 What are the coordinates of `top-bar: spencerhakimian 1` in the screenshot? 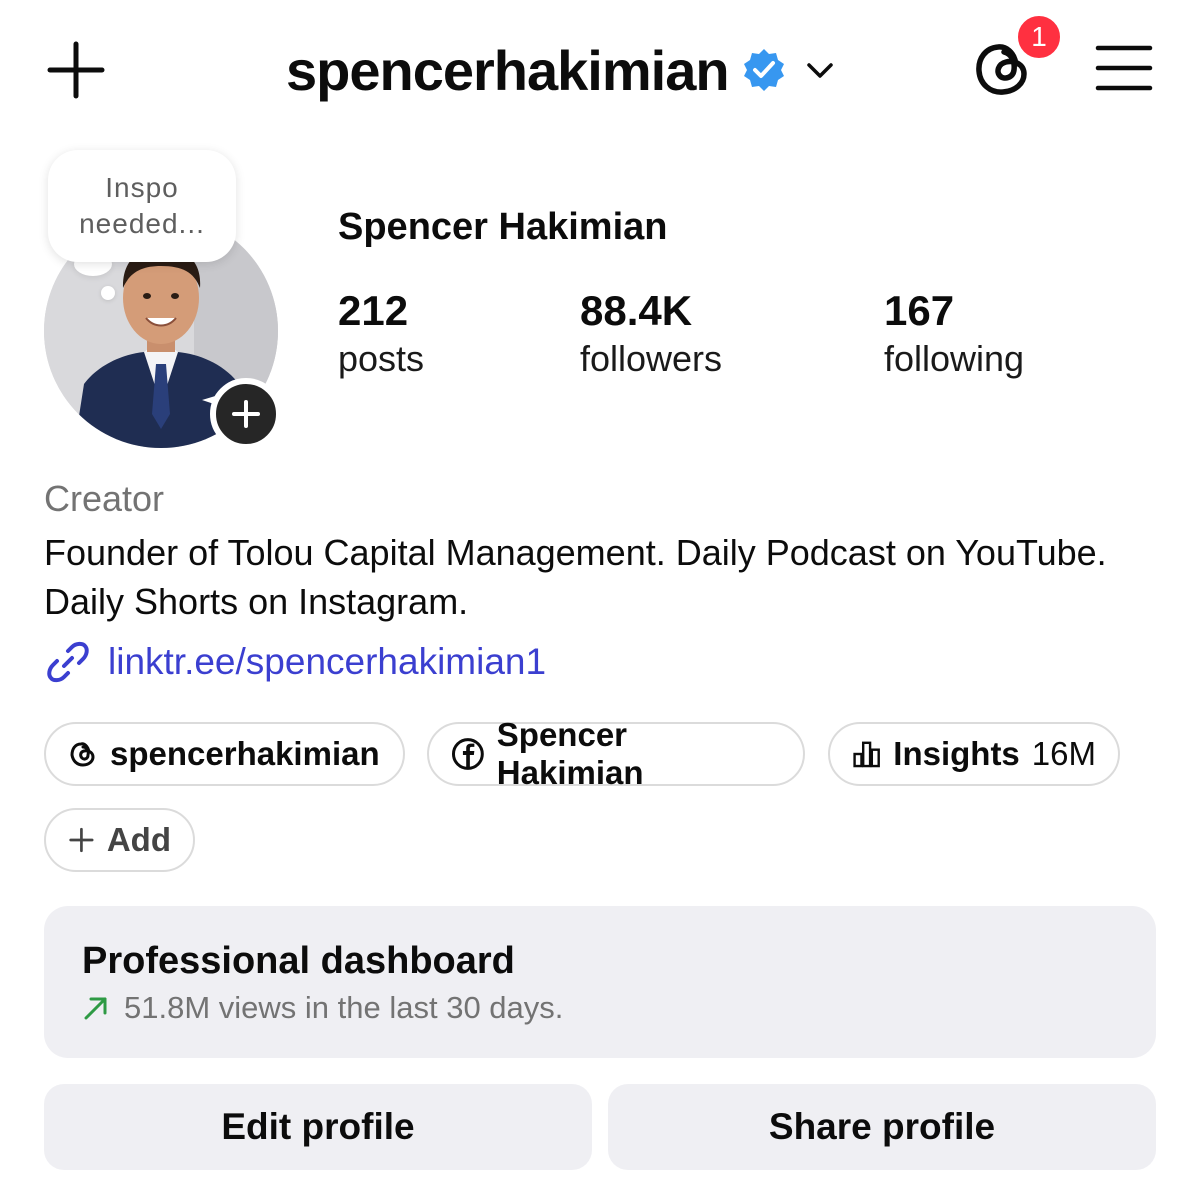 It's located at (600, 70).